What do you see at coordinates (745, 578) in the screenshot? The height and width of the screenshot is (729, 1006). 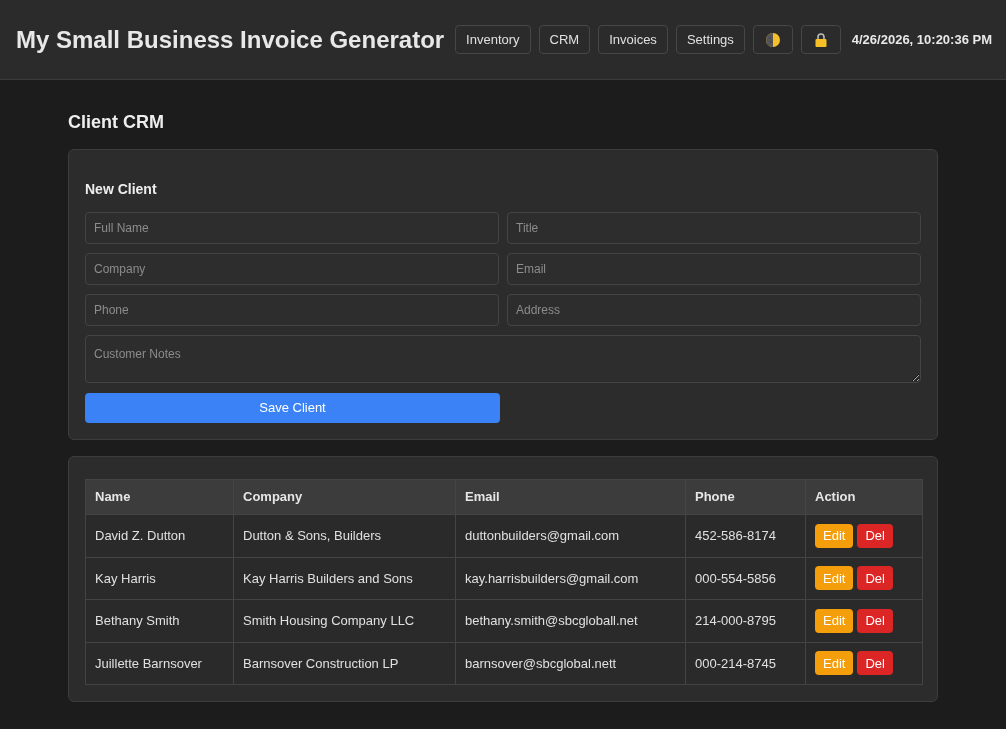 I see `table-cell: 000-554-5856` at bounding box center [745, 578].